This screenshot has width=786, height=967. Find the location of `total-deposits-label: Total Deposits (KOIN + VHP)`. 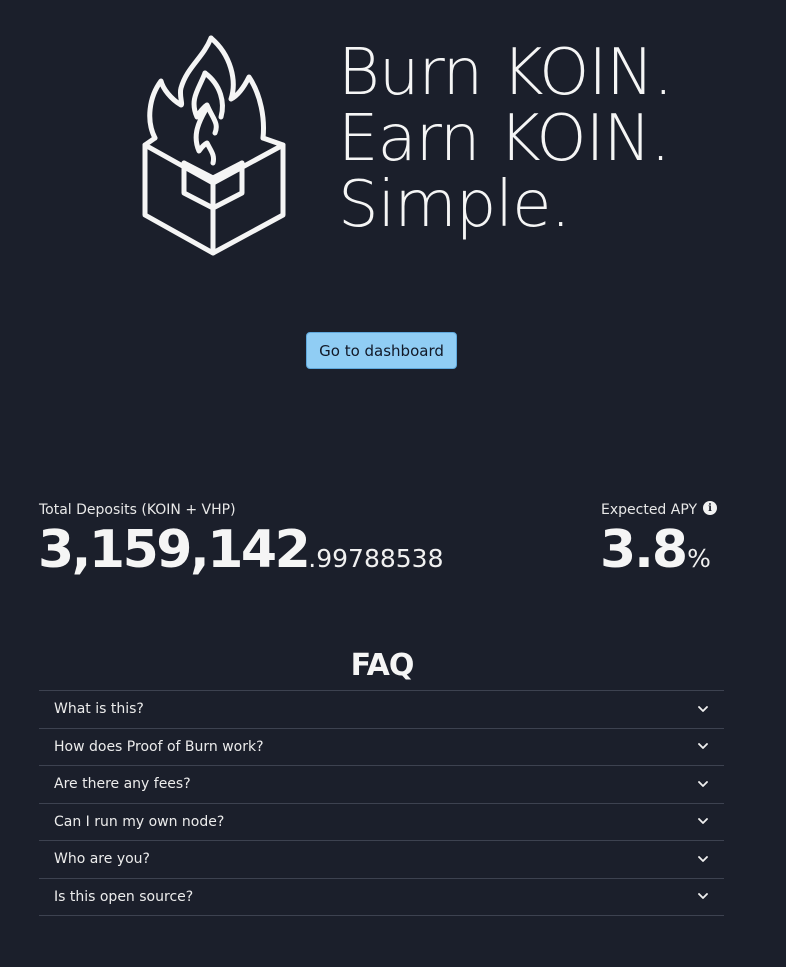

total-deposits-label: Total Deposits (KOIN + VHP) is located at coordinates (137, 510).